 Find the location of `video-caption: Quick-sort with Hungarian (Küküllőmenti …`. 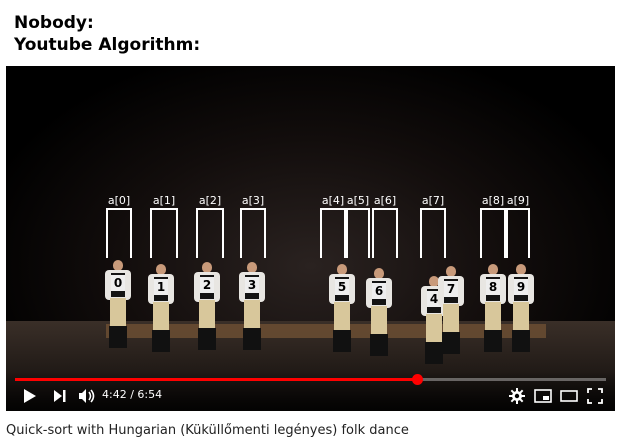

video-caption: Quick-sort with Hungarian (Küküllőmenti … is located at coordinates (207, 430).